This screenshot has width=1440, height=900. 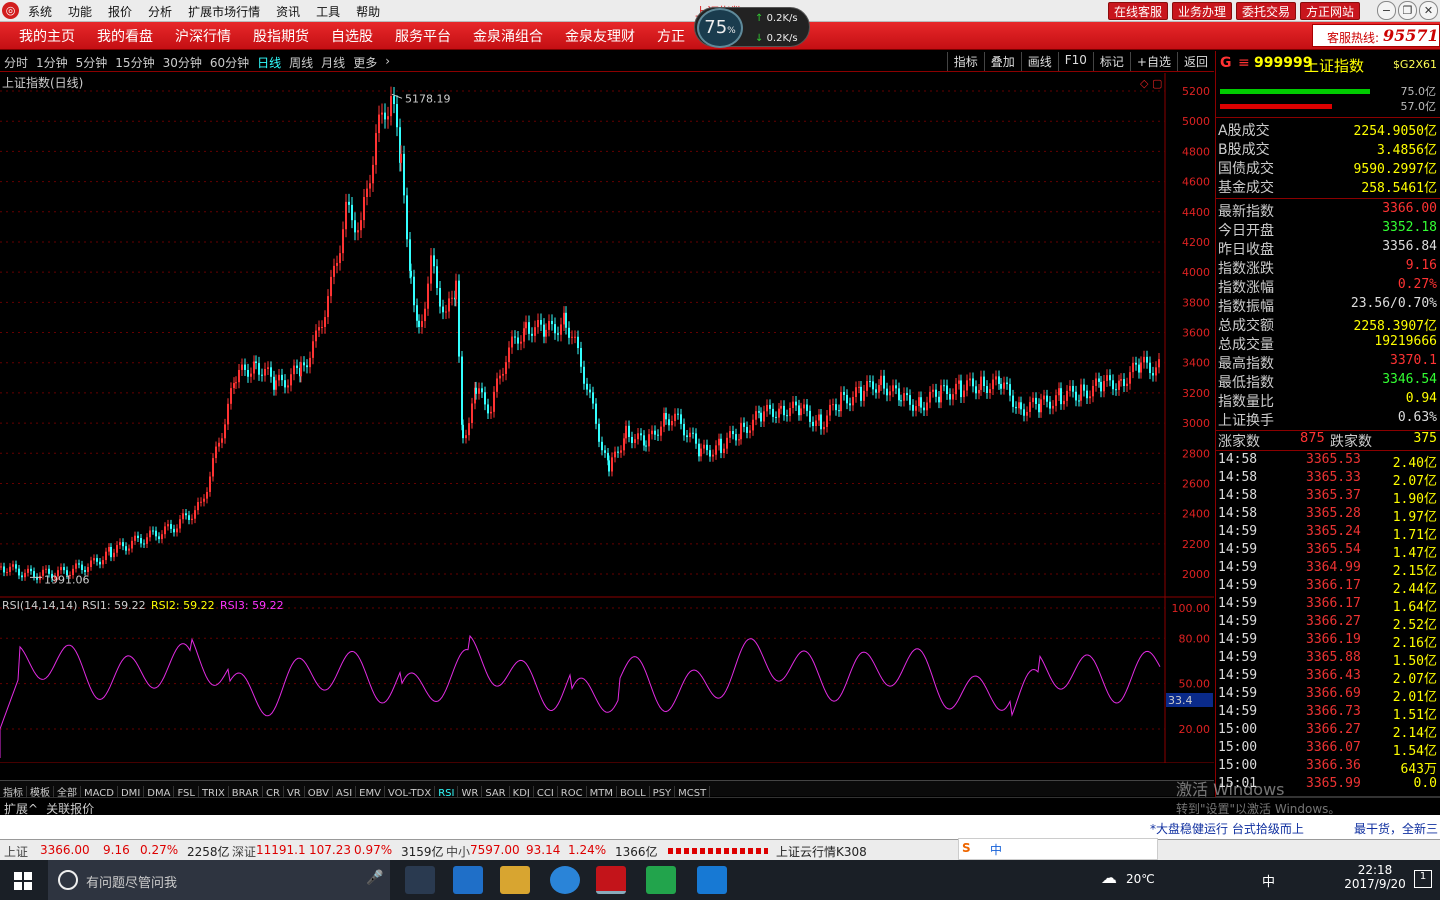 I want to click on nav-item-4: 自选股, so click(x=352, y=36).